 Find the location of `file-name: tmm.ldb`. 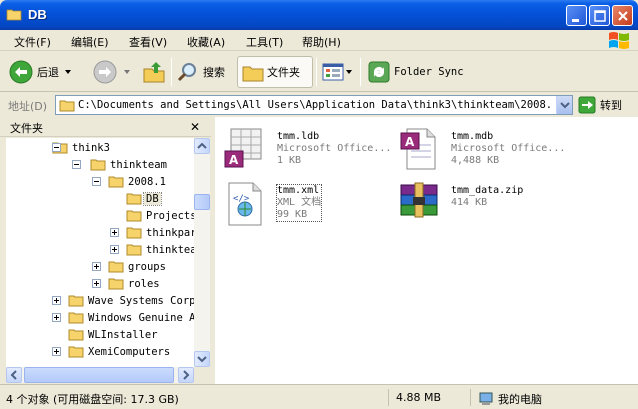

file-name: tmm.ldb is located at coordinates (298, 136).